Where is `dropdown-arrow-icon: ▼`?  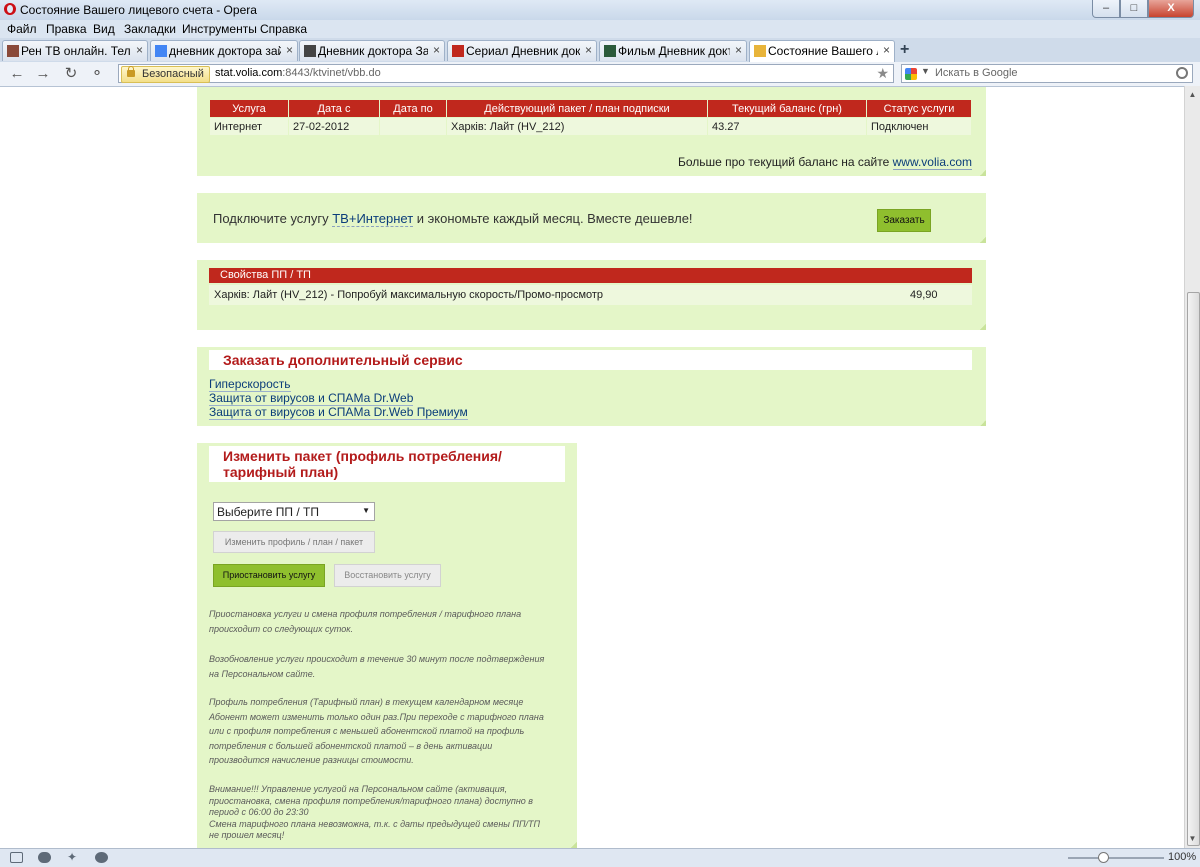 dropdown-arrow-icon: ▼ is located at coordinates (366, 510).